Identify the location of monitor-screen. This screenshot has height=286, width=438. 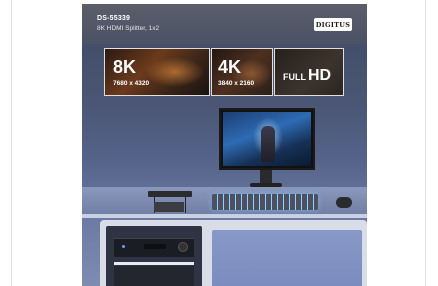
(267, 139).